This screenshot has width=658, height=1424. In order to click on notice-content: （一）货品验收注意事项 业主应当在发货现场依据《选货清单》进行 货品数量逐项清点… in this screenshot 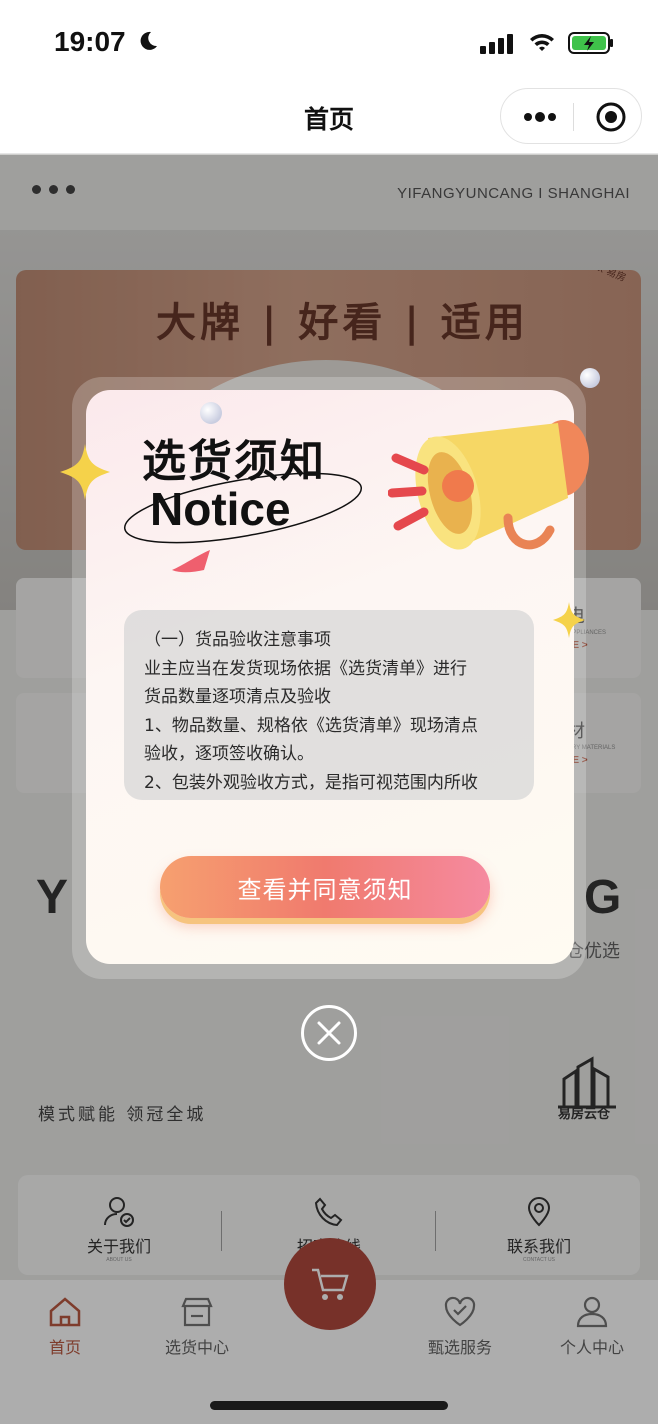, I will do `click(329, 705)`.